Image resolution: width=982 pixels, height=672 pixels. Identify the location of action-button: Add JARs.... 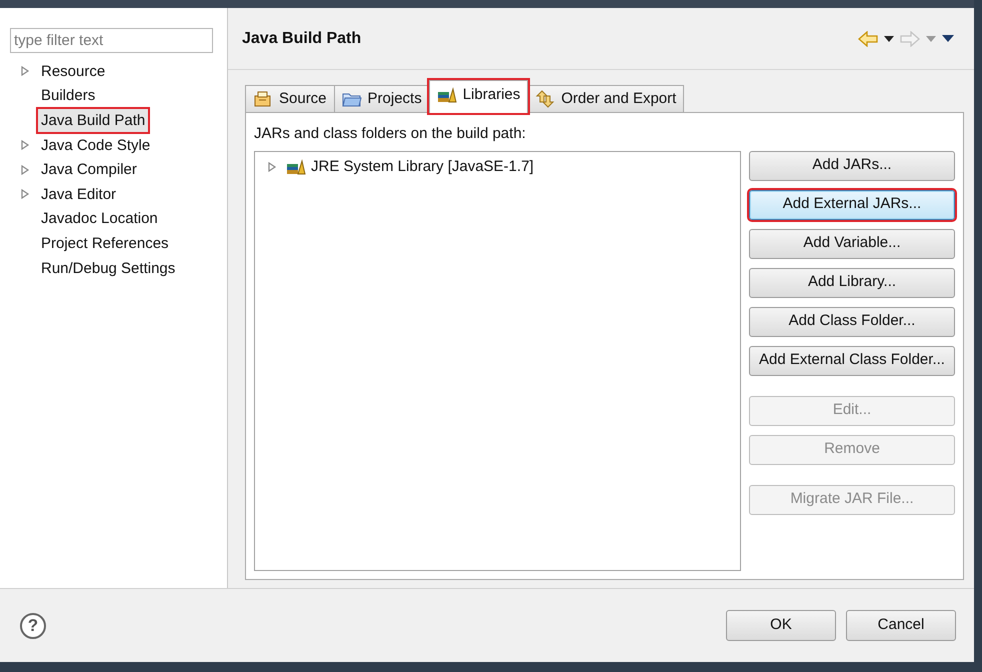
(852, 165).